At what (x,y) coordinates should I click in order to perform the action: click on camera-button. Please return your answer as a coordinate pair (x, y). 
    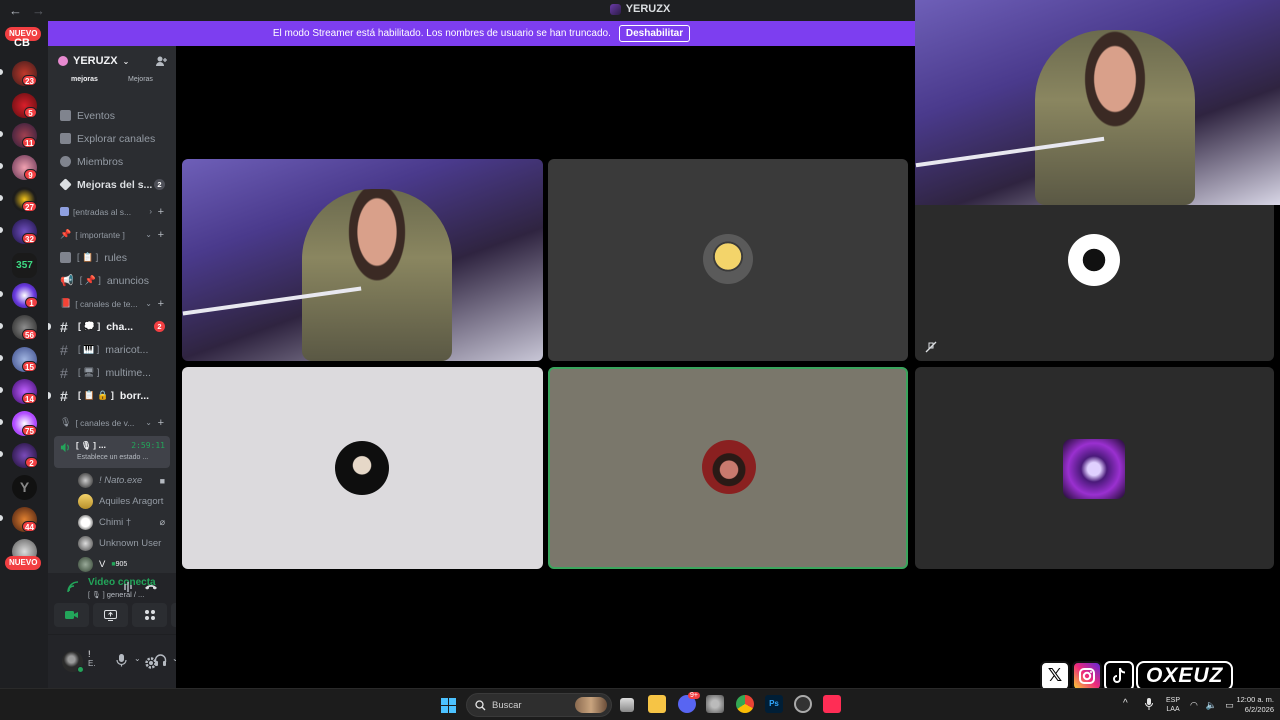
    Looking at the image, I should click on (71, 615).